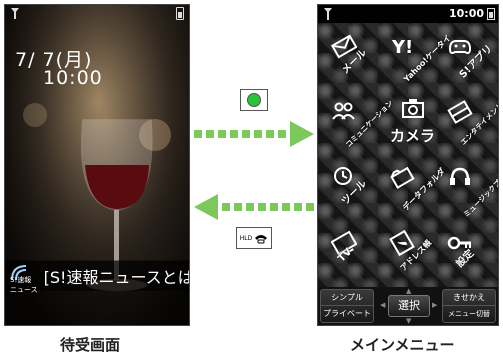  What do you see at coordinates (261, 239) in the screenshot?
I see `end-call-icon` at bounding box center [261, 239].